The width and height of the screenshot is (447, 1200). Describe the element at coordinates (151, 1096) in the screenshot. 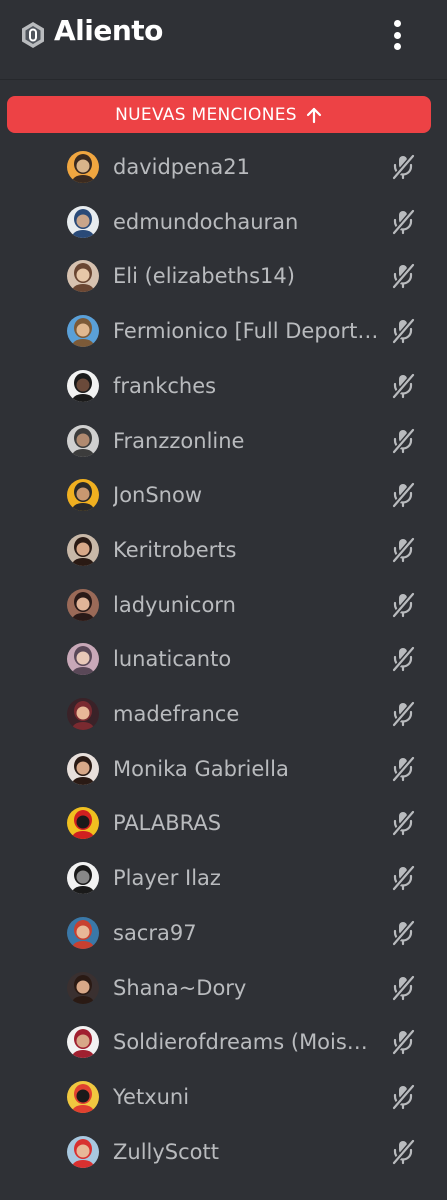

I see `member-name: Yetxuni` at that location.